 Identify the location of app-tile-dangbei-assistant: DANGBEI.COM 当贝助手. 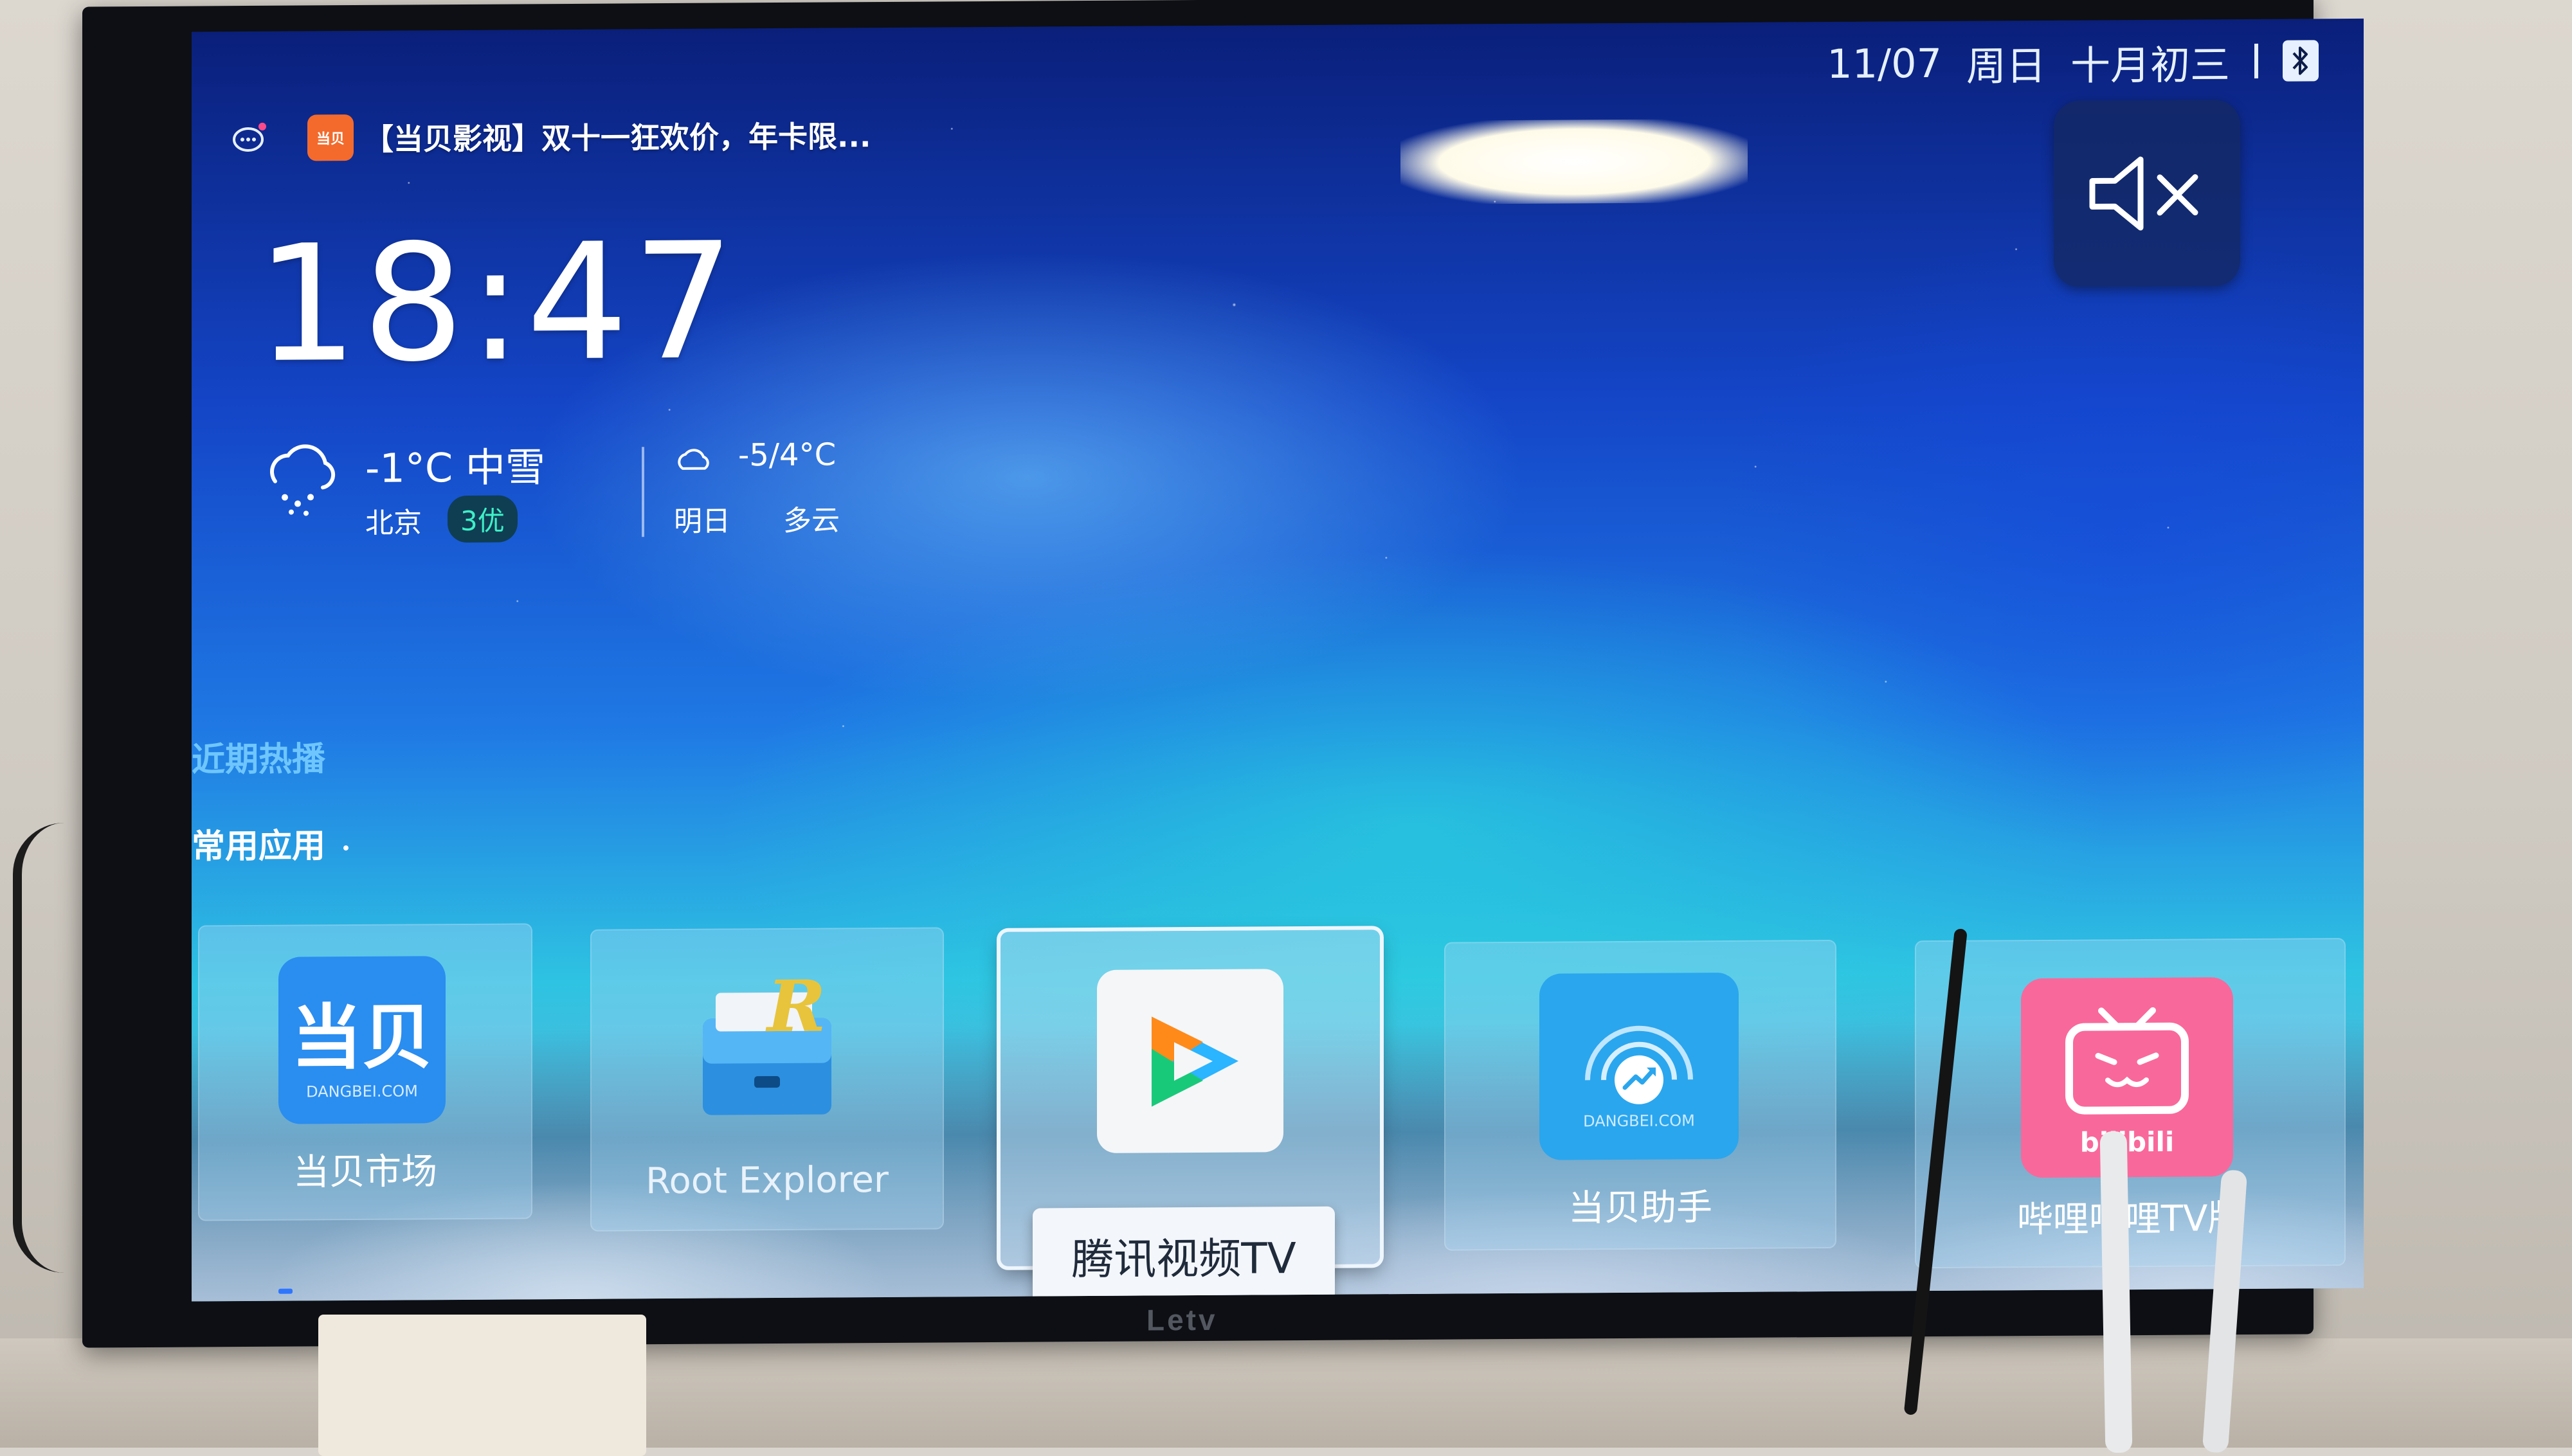
(1640, 1095).